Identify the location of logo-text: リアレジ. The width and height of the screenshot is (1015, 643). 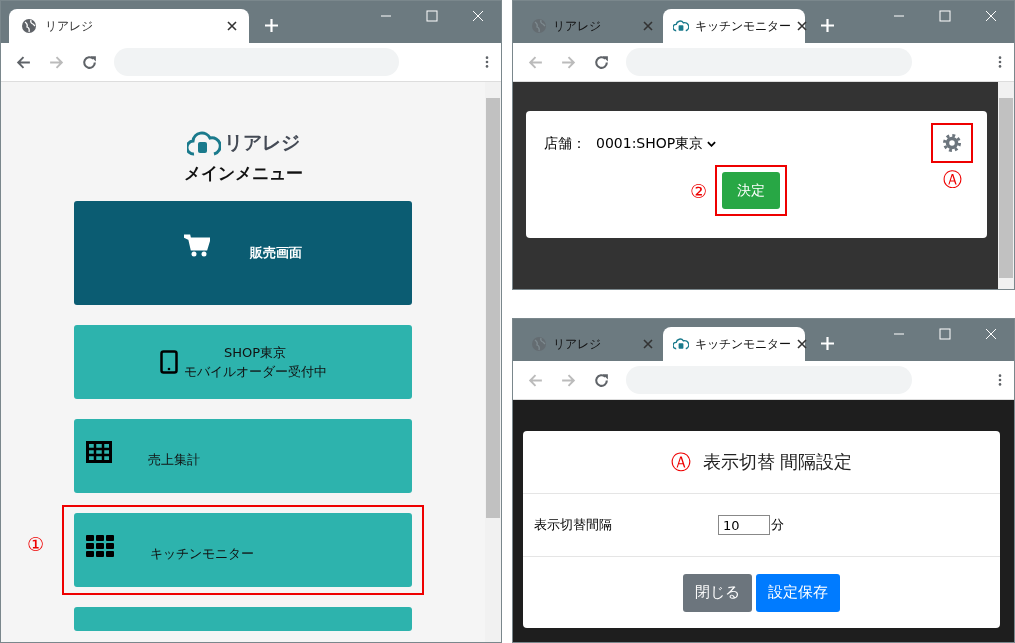
(261, 142).